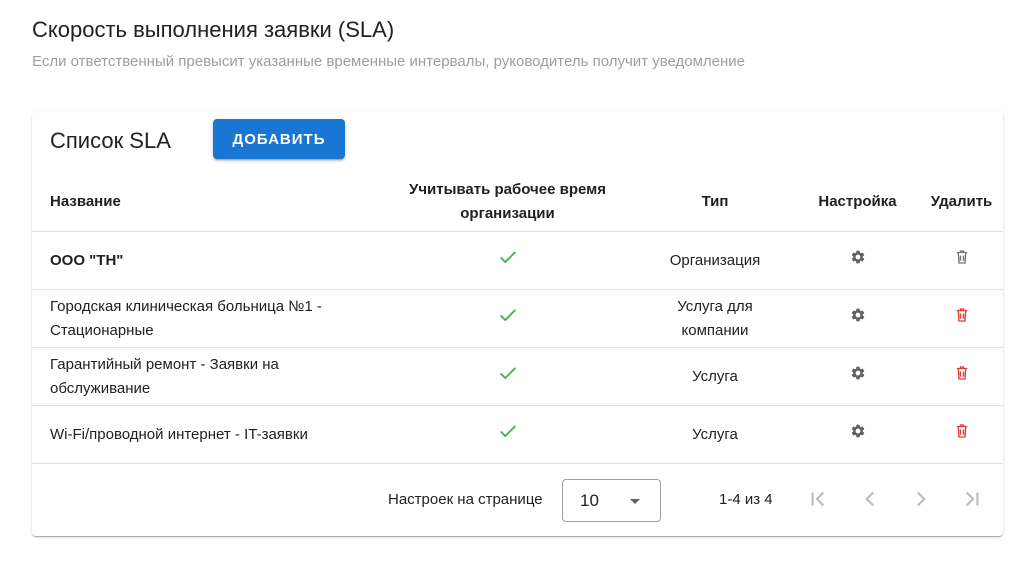 The width and height of the screenshot is (1021, 561). Describe the element at coordinates (206, 202) in the screenshot. I see `column-header-name: Название` at that location.